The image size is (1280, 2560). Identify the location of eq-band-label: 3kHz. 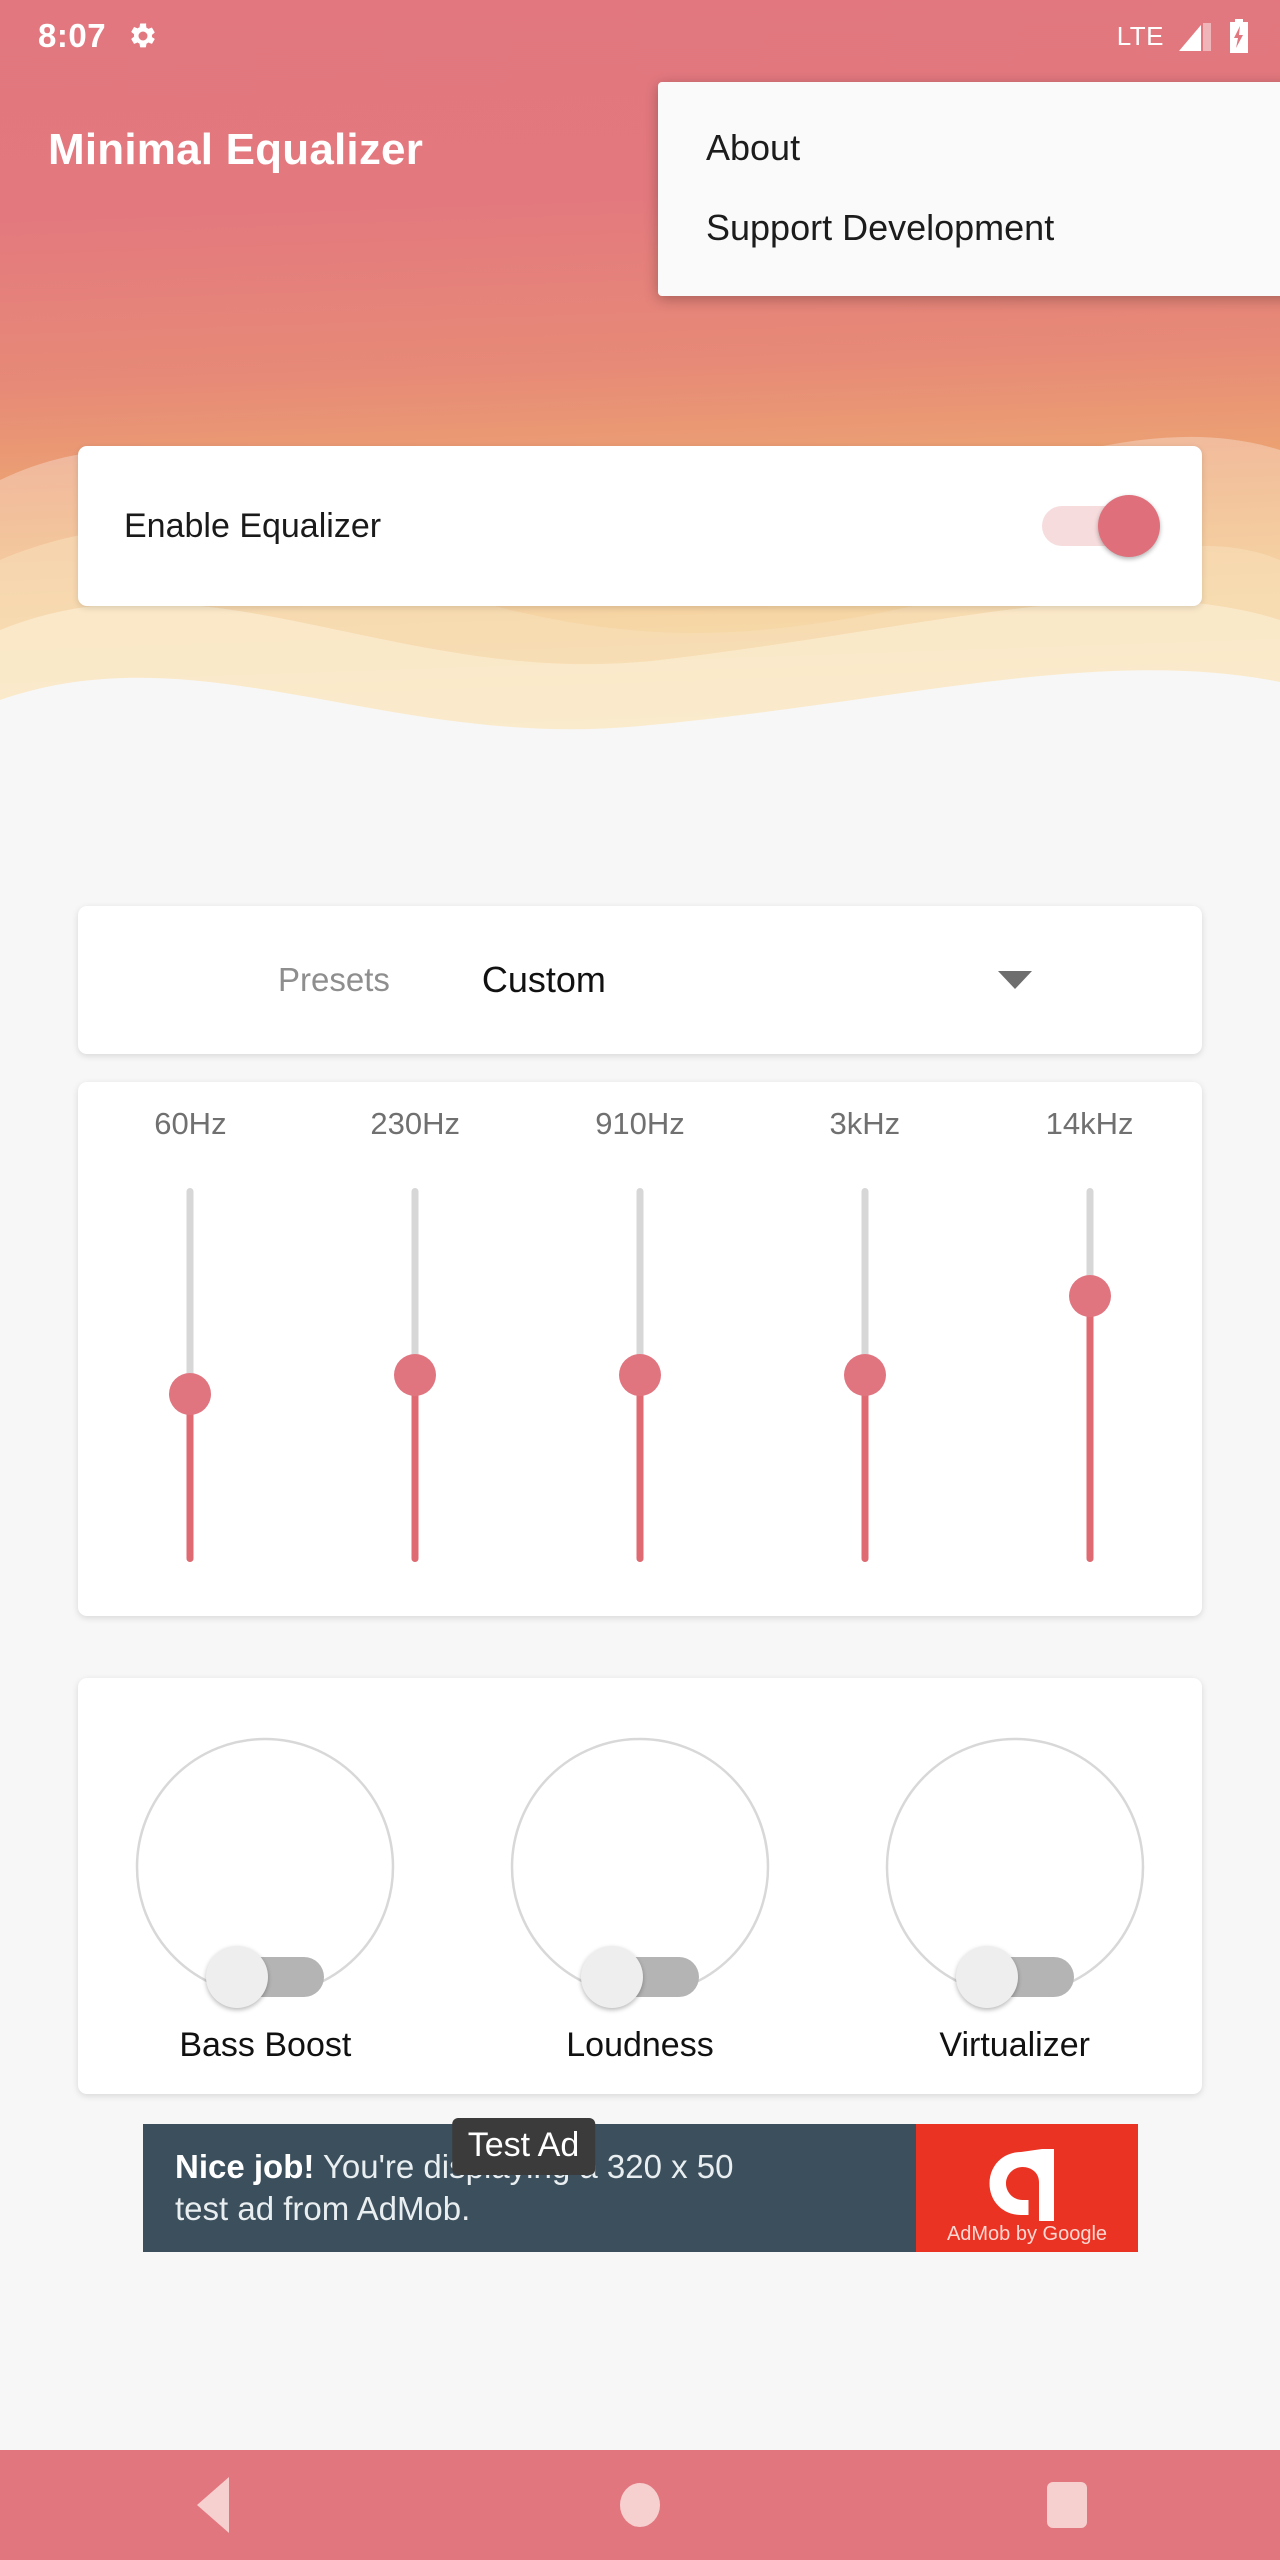
(864, 1124).